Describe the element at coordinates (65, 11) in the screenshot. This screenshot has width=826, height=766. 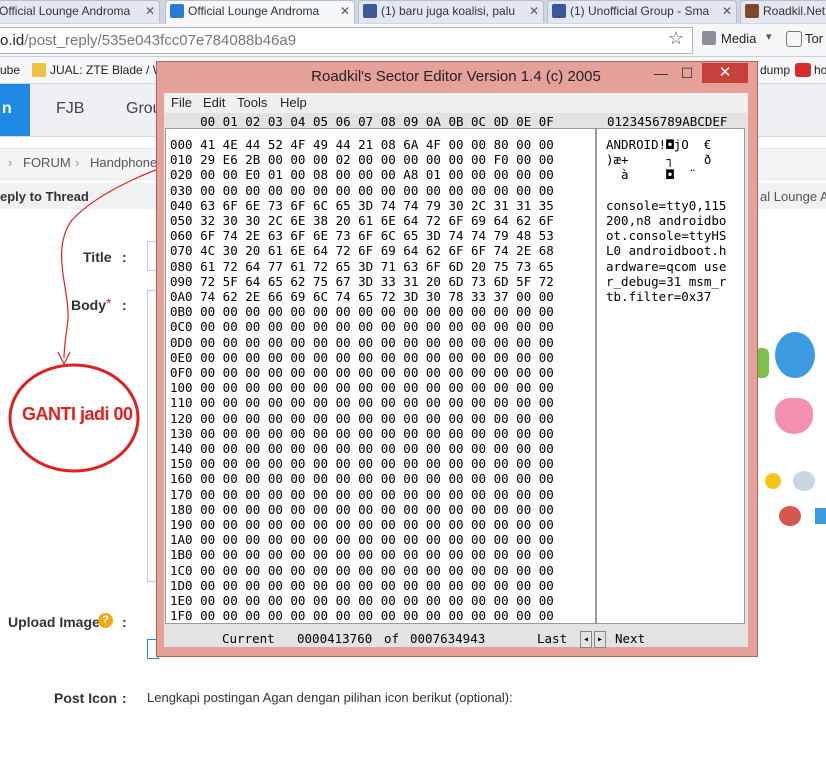
I see `tab-label: Official Lounge Androma` at that location.